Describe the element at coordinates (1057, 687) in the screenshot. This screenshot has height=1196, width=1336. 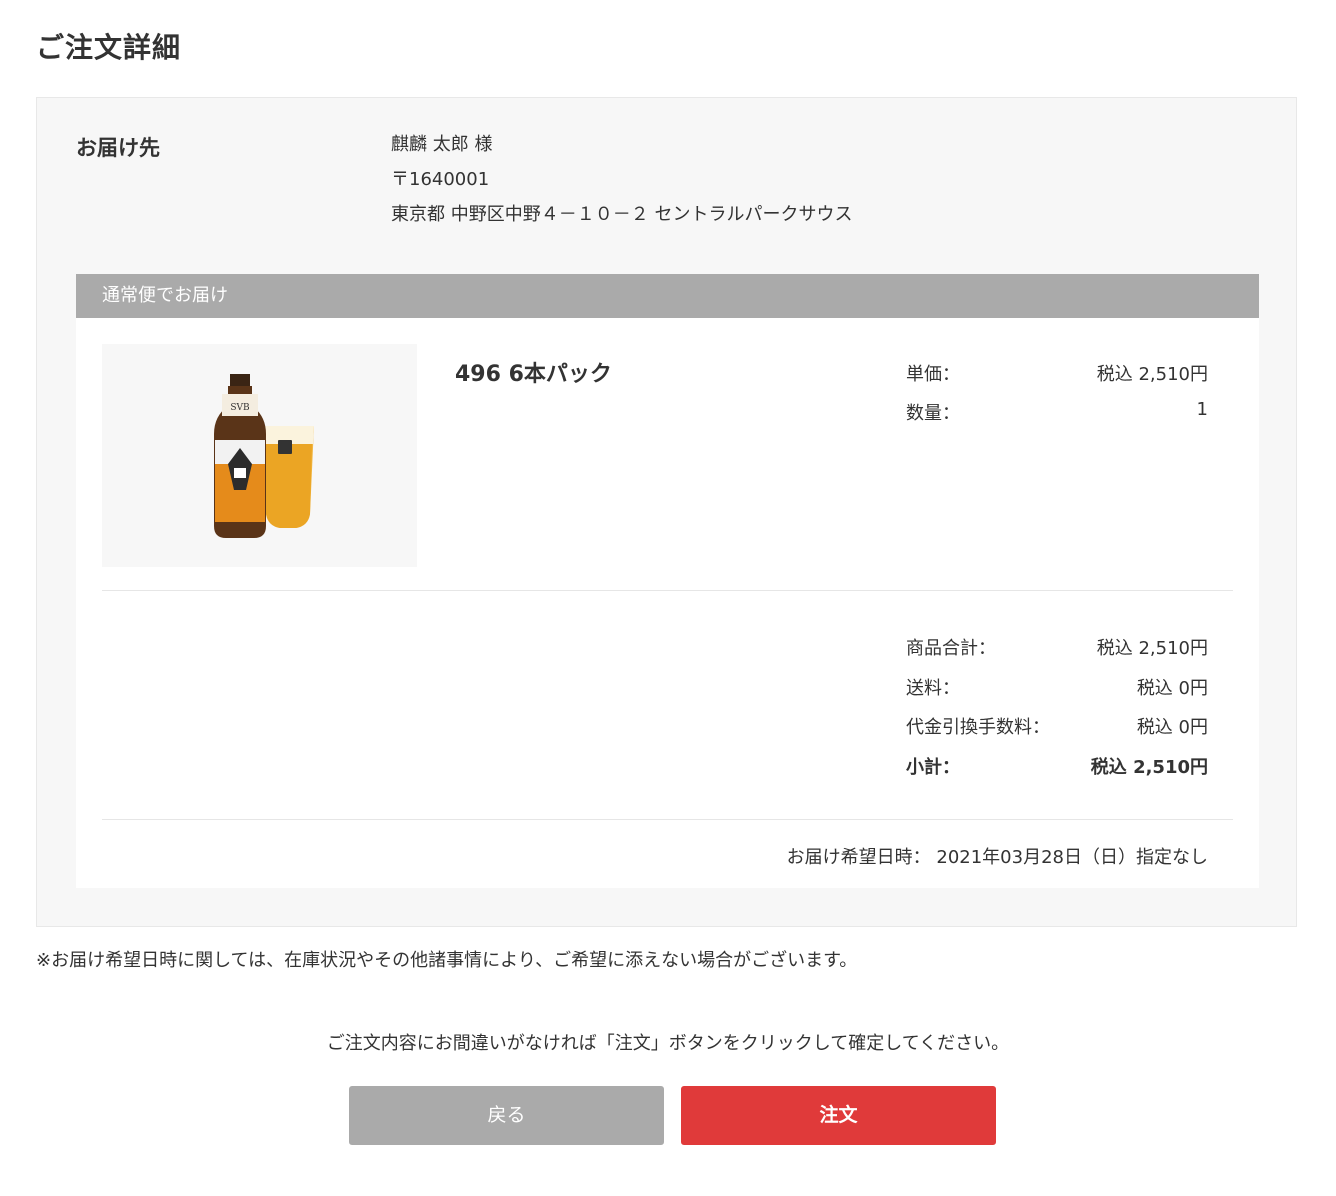
I see `shipping-fee-row: 送料： 税込 0円` at that location.